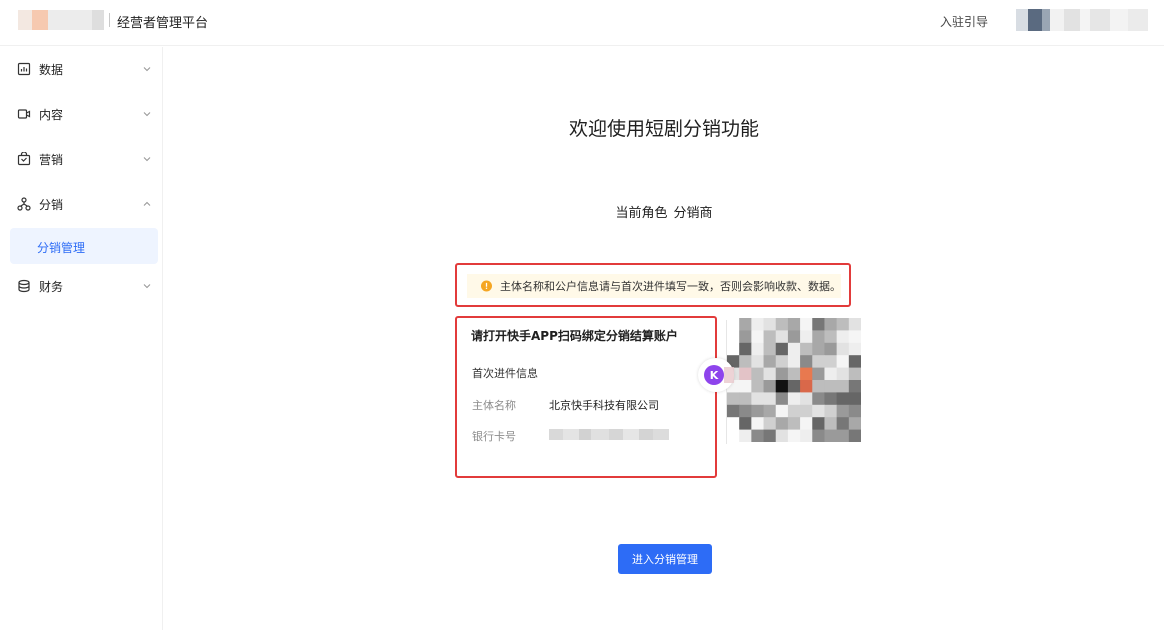 The width and height of the screenshot is (1164, 630). Describe the element at coordinates (61, 20) in the screenshot. I see `logo` at that location.